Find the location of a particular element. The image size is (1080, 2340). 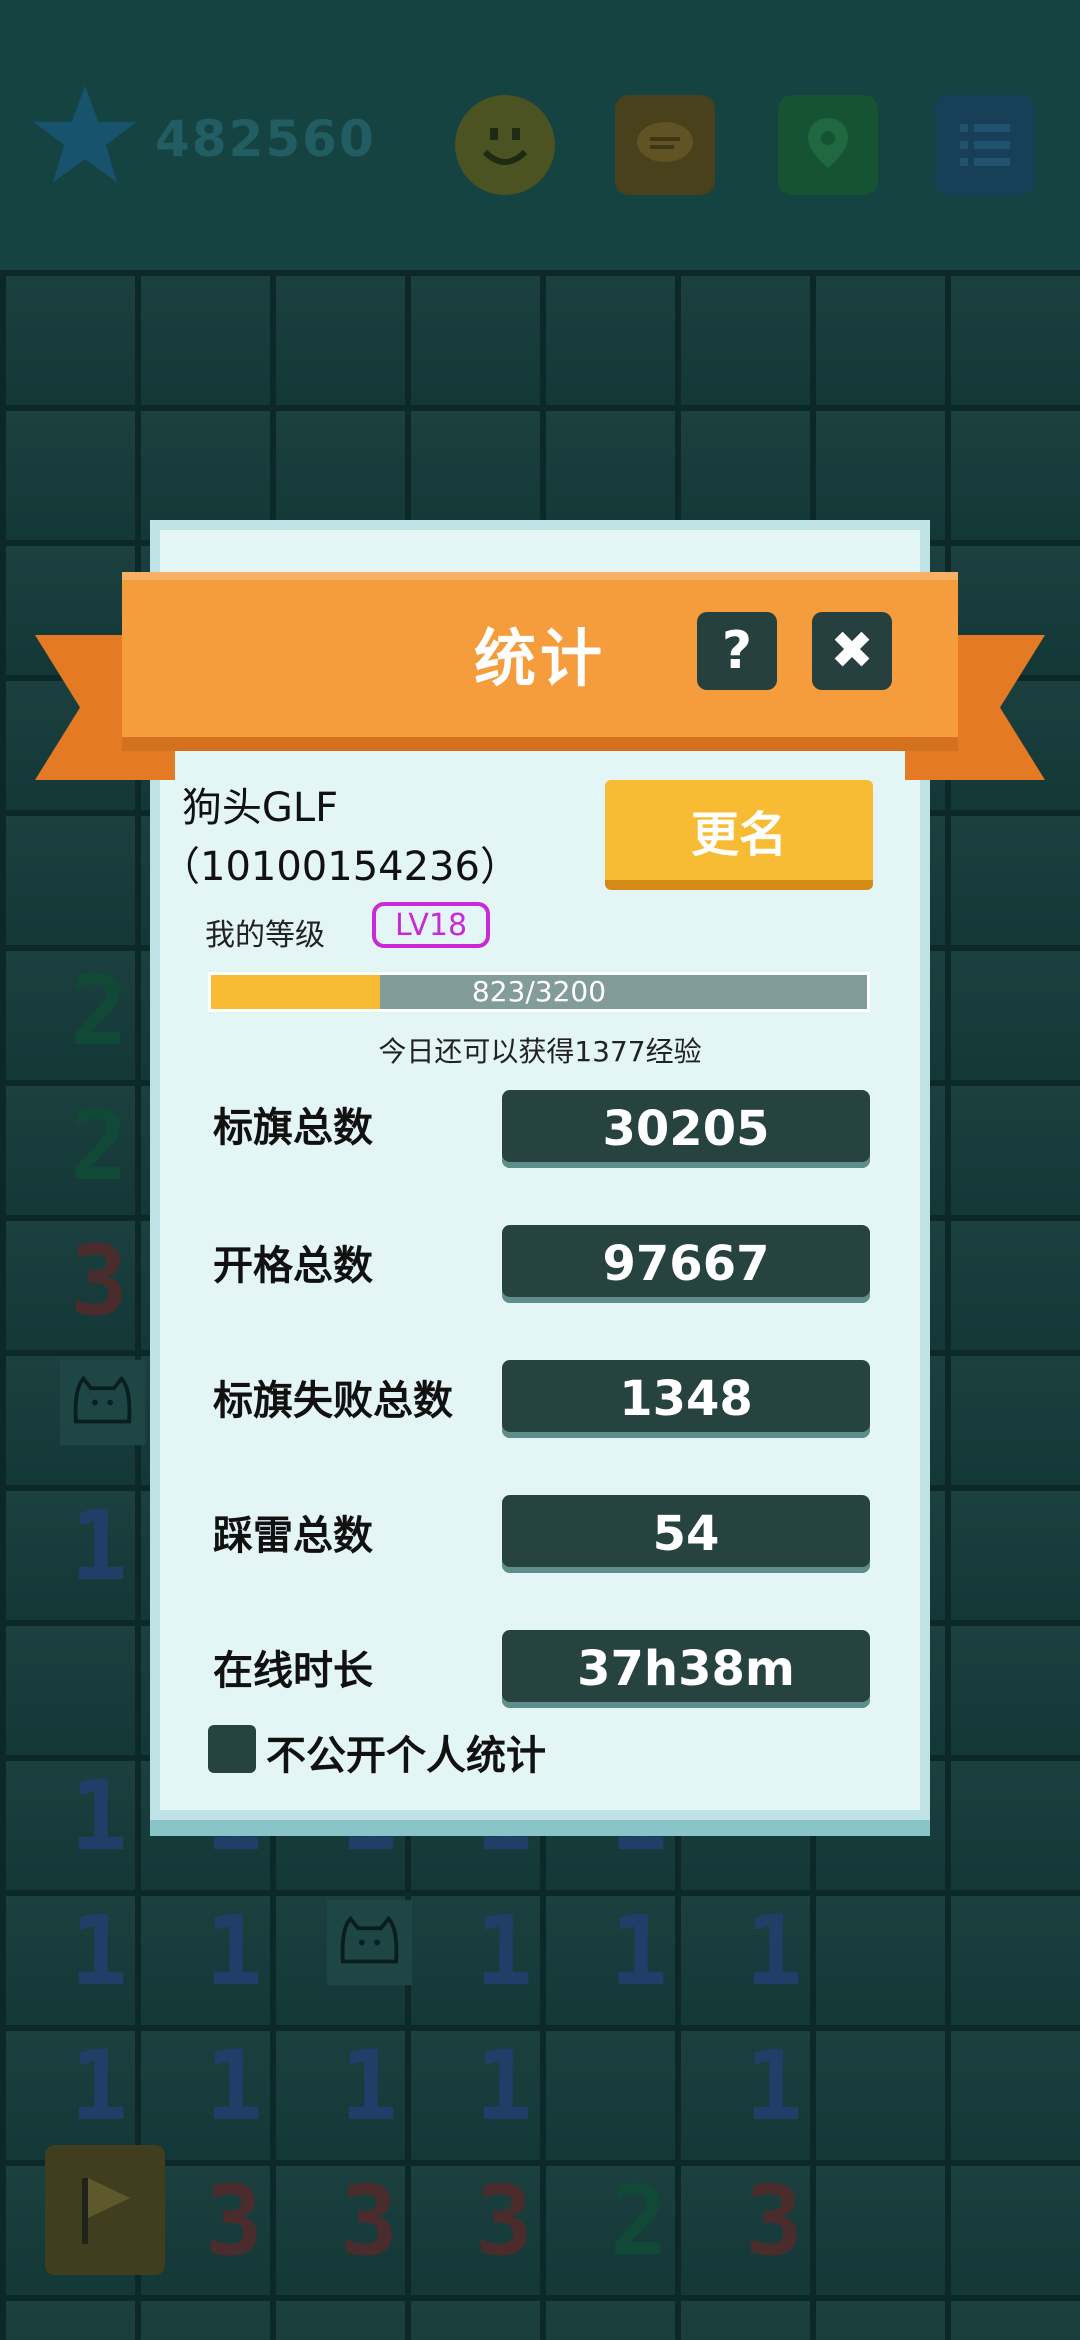

xp-progress-bar: 823/3200 is located at coordinates (539, 992).